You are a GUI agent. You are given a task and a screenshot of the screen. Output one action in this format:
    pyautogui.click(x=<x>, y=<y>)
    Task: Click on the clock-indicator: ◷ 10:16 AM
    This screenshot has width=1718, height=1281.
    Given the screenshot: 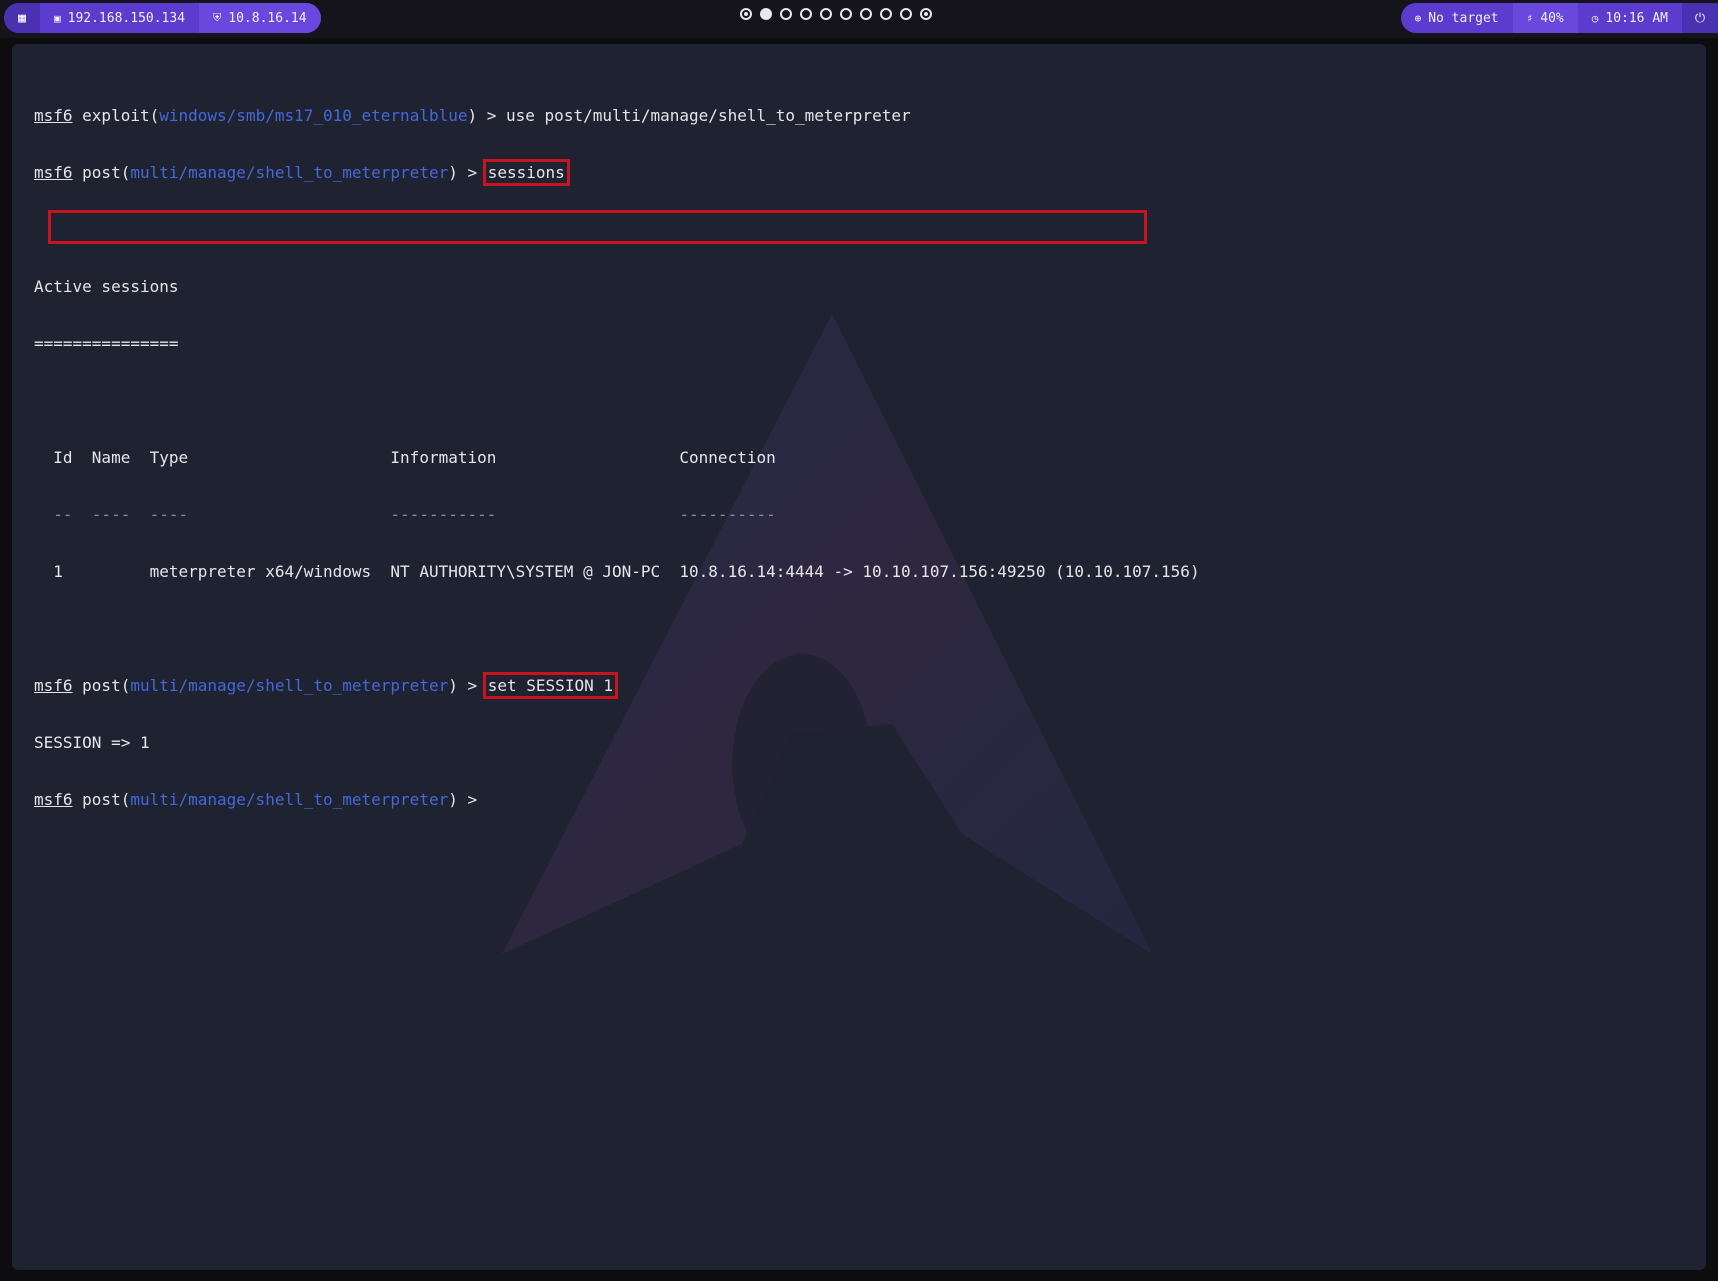 What is the action you would take?
    pyautogui.click(x=1630, y=18)
    